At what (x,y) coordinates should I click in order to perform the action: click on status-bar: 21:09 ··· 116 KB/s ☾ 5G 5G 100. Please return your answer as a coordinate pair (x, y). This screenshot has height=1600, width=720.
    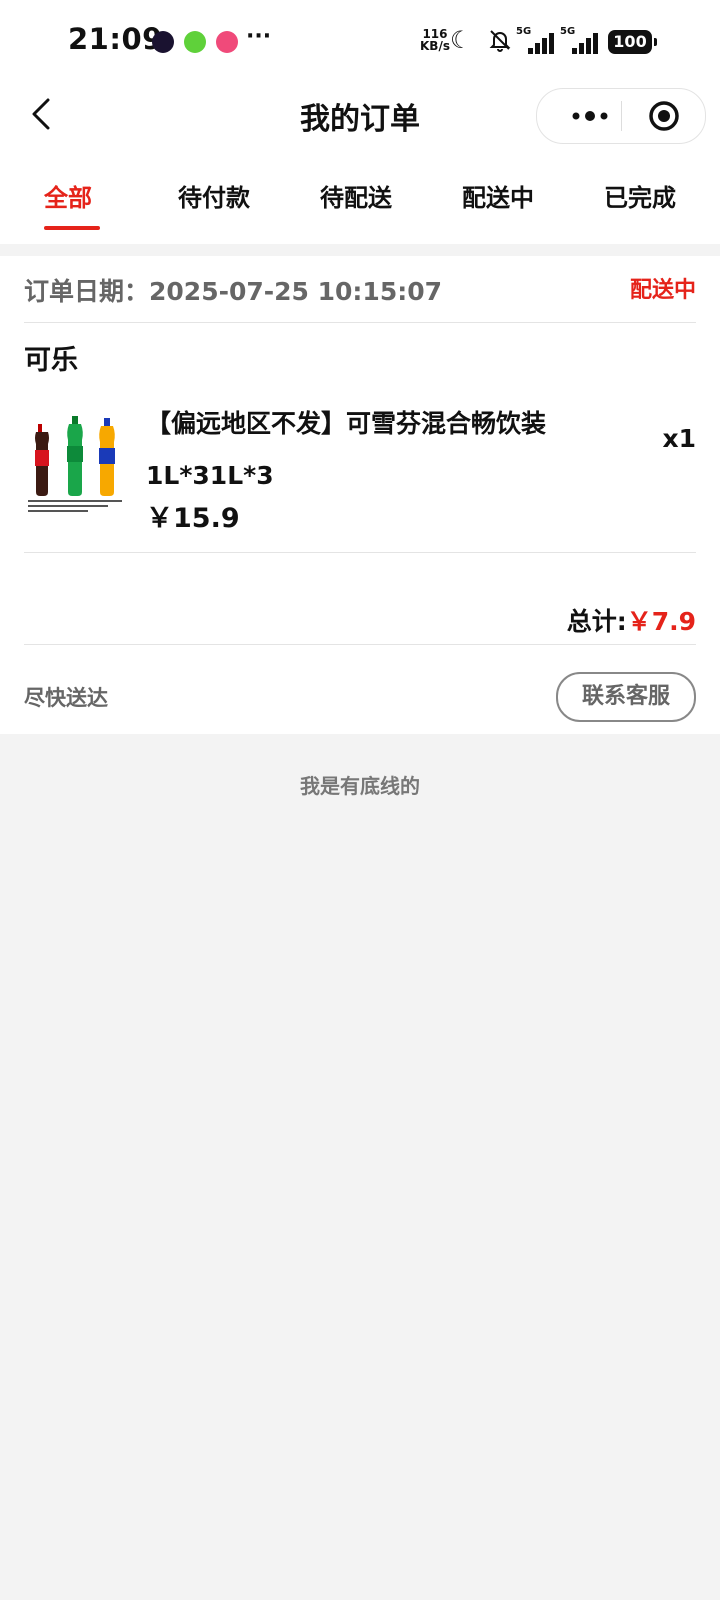
    Looking at the image, I should click on (360, 42).